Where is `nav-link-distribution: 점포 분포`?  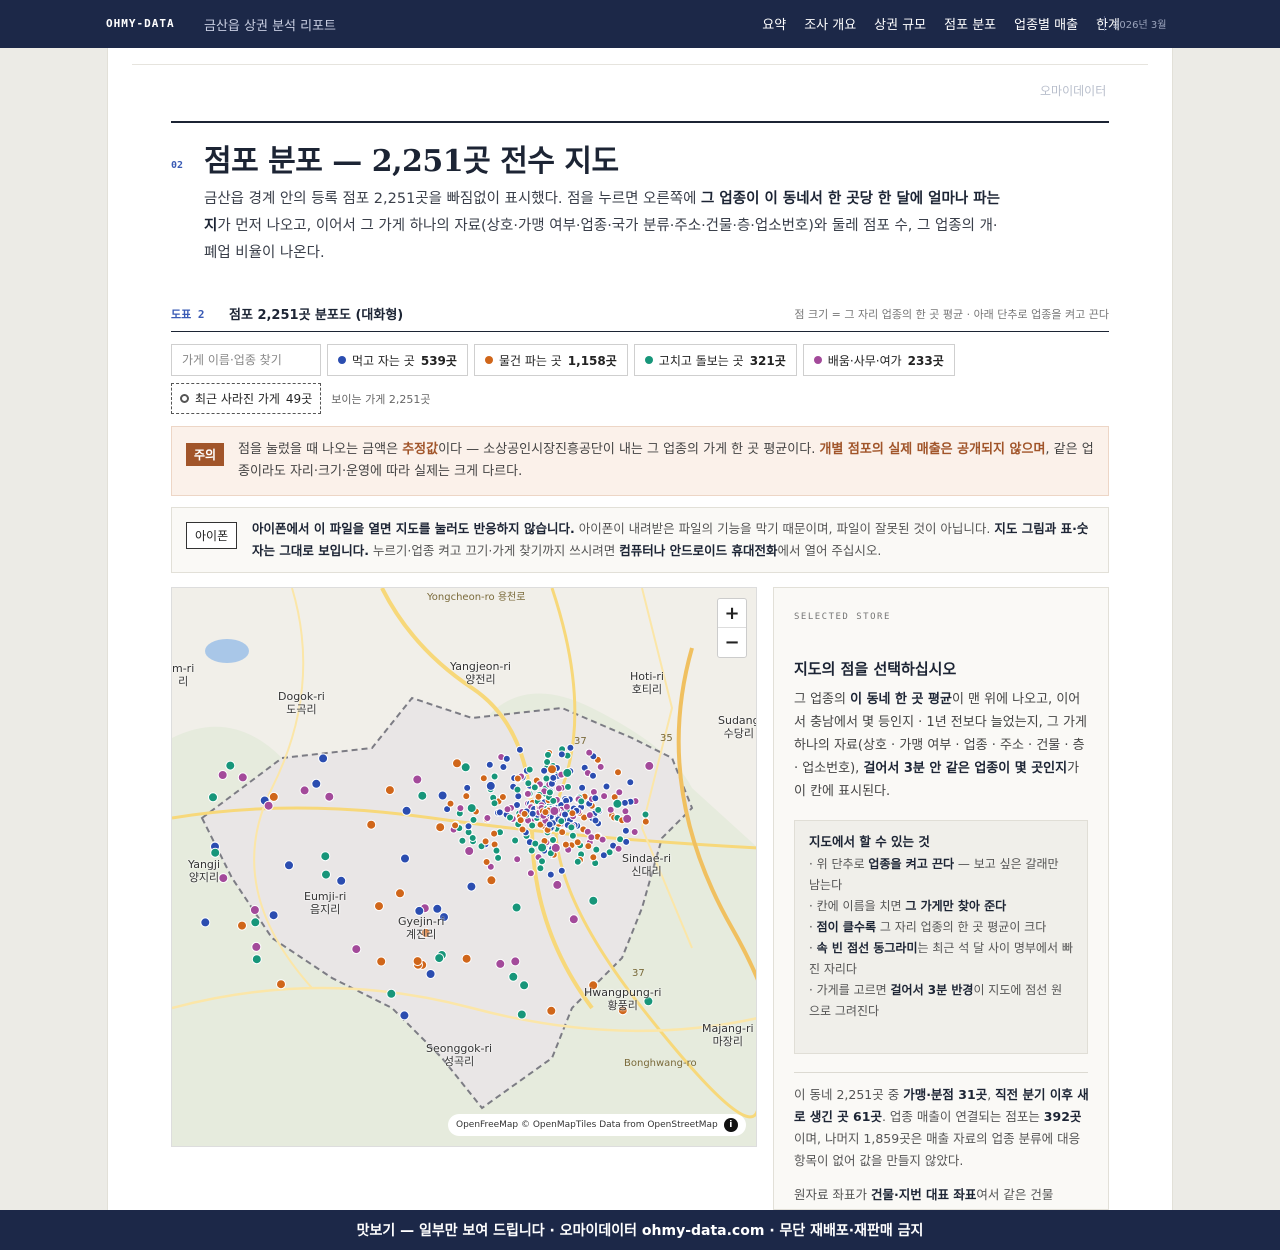 nav-link-distribution: 점포 분포 is located at coordinates (970, 23).